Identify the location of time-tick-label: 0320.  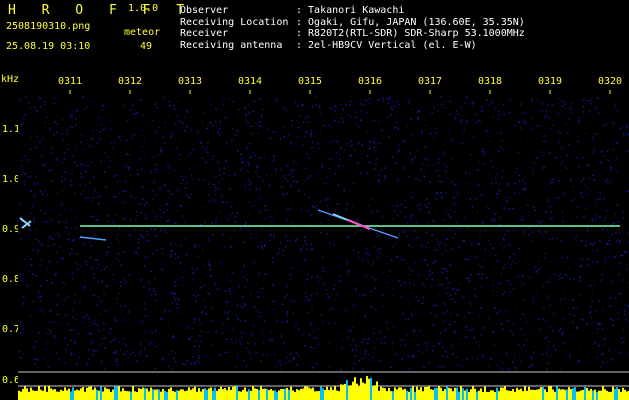
(610, 81).